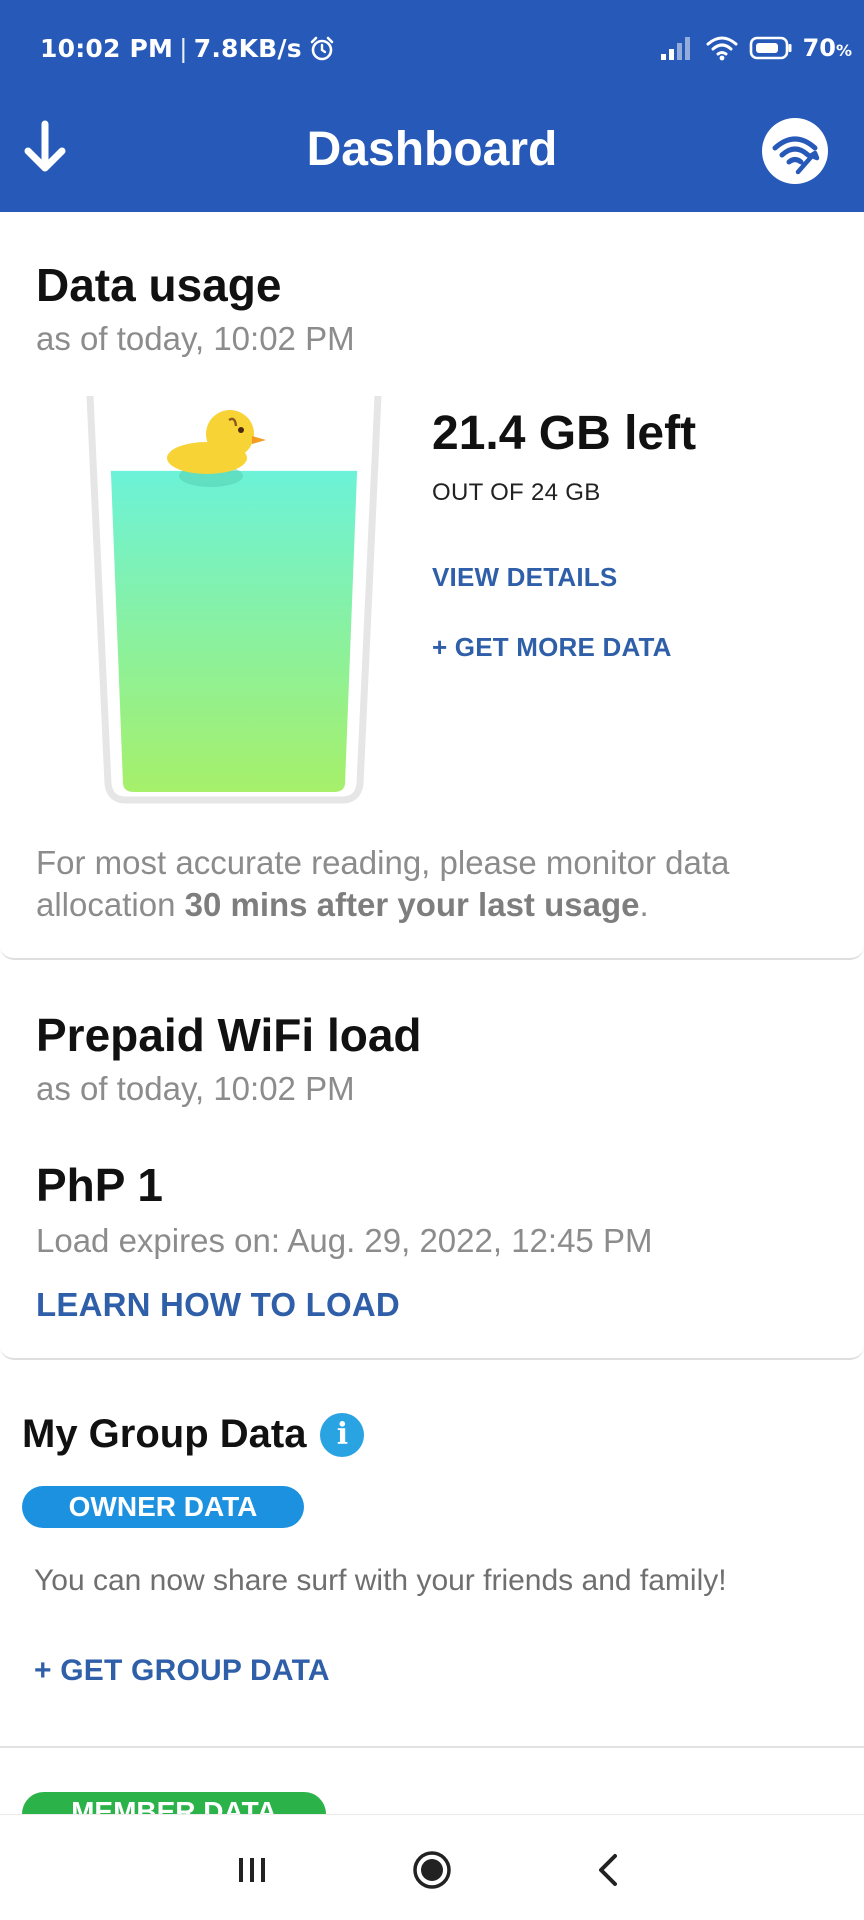 Image resolution: width=864 pixels, height=1920 pixels. I want to click on load-balance: PhP 1, so click(99, 1185).